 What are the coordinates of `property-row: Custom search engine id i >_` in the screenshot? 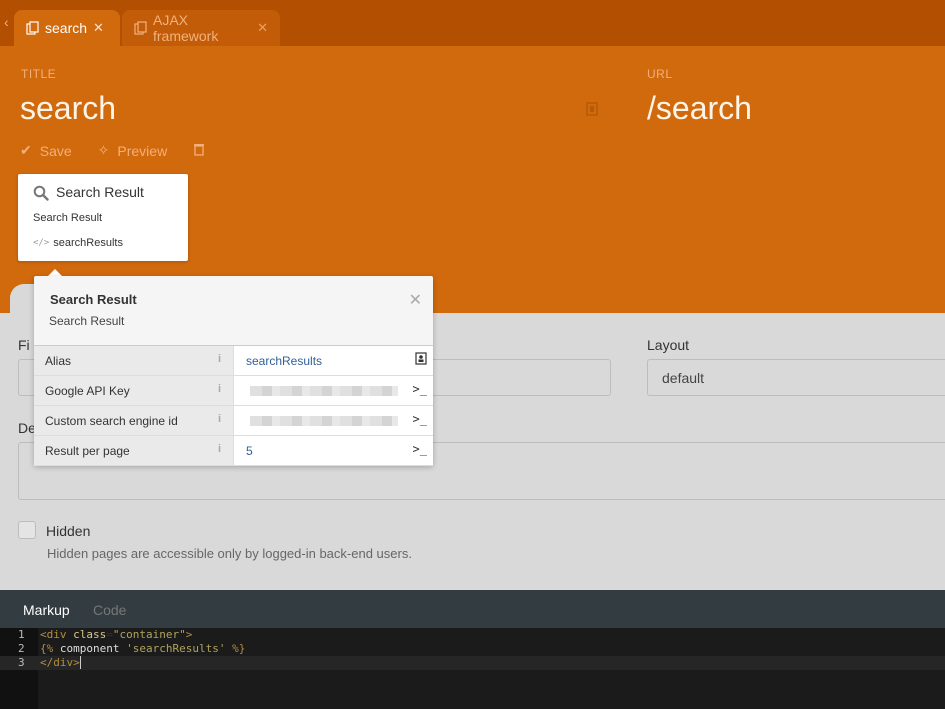 It's located at (233, 421).